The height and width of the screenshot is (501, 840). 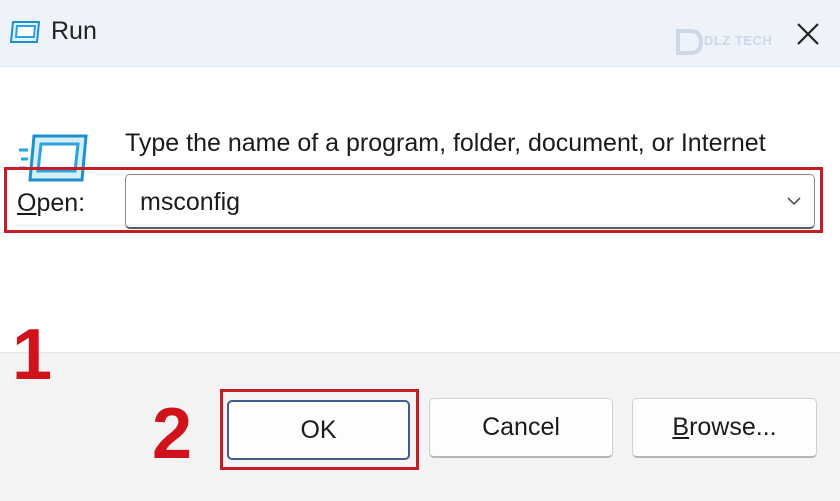 What do you see at coordinates (521, 428) in the screenshot?
I see `cancel-button: Cancel` at bounding box center [521, 428].